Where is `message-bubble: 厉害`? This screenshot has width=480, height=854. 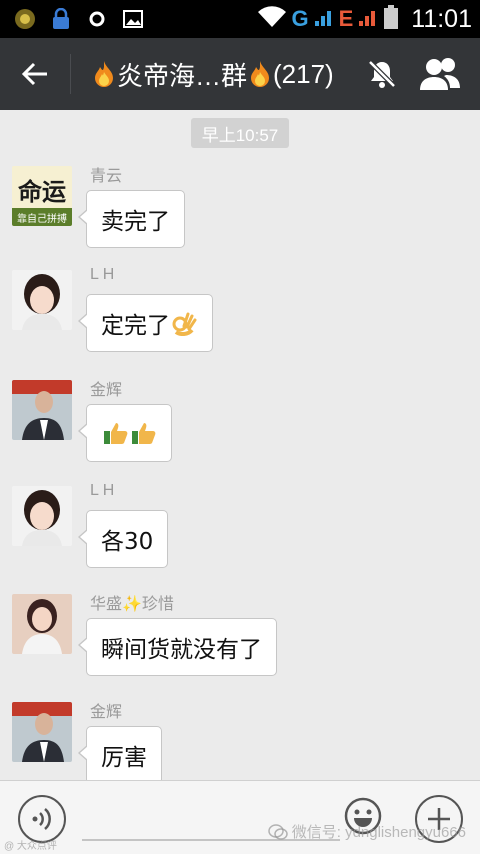 message-bubble: 厉害 is located at coordinates (120, 753).